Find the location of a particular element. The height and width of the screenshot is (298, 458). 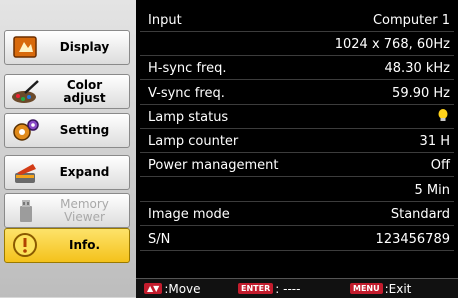

info-label: Lamp counter is located at coordinates (193, 141).